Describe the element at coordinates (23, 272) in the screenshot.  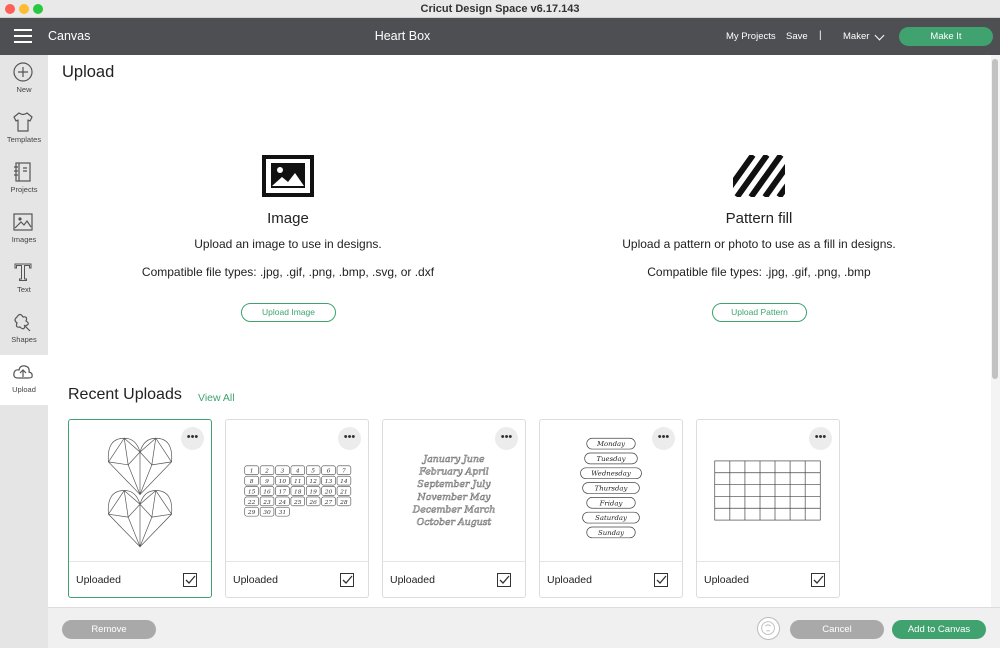
I see `text-icon` at that location.